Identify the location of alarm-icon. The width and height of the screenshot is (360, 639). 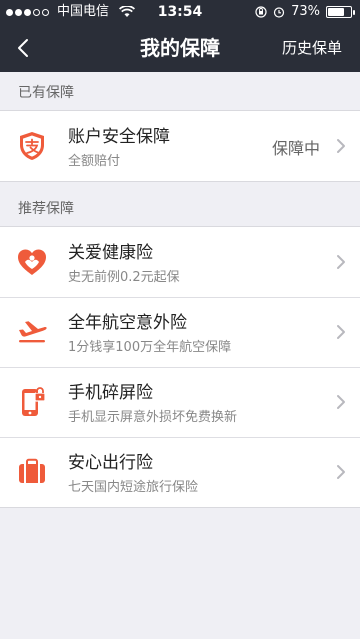
(279, 12).